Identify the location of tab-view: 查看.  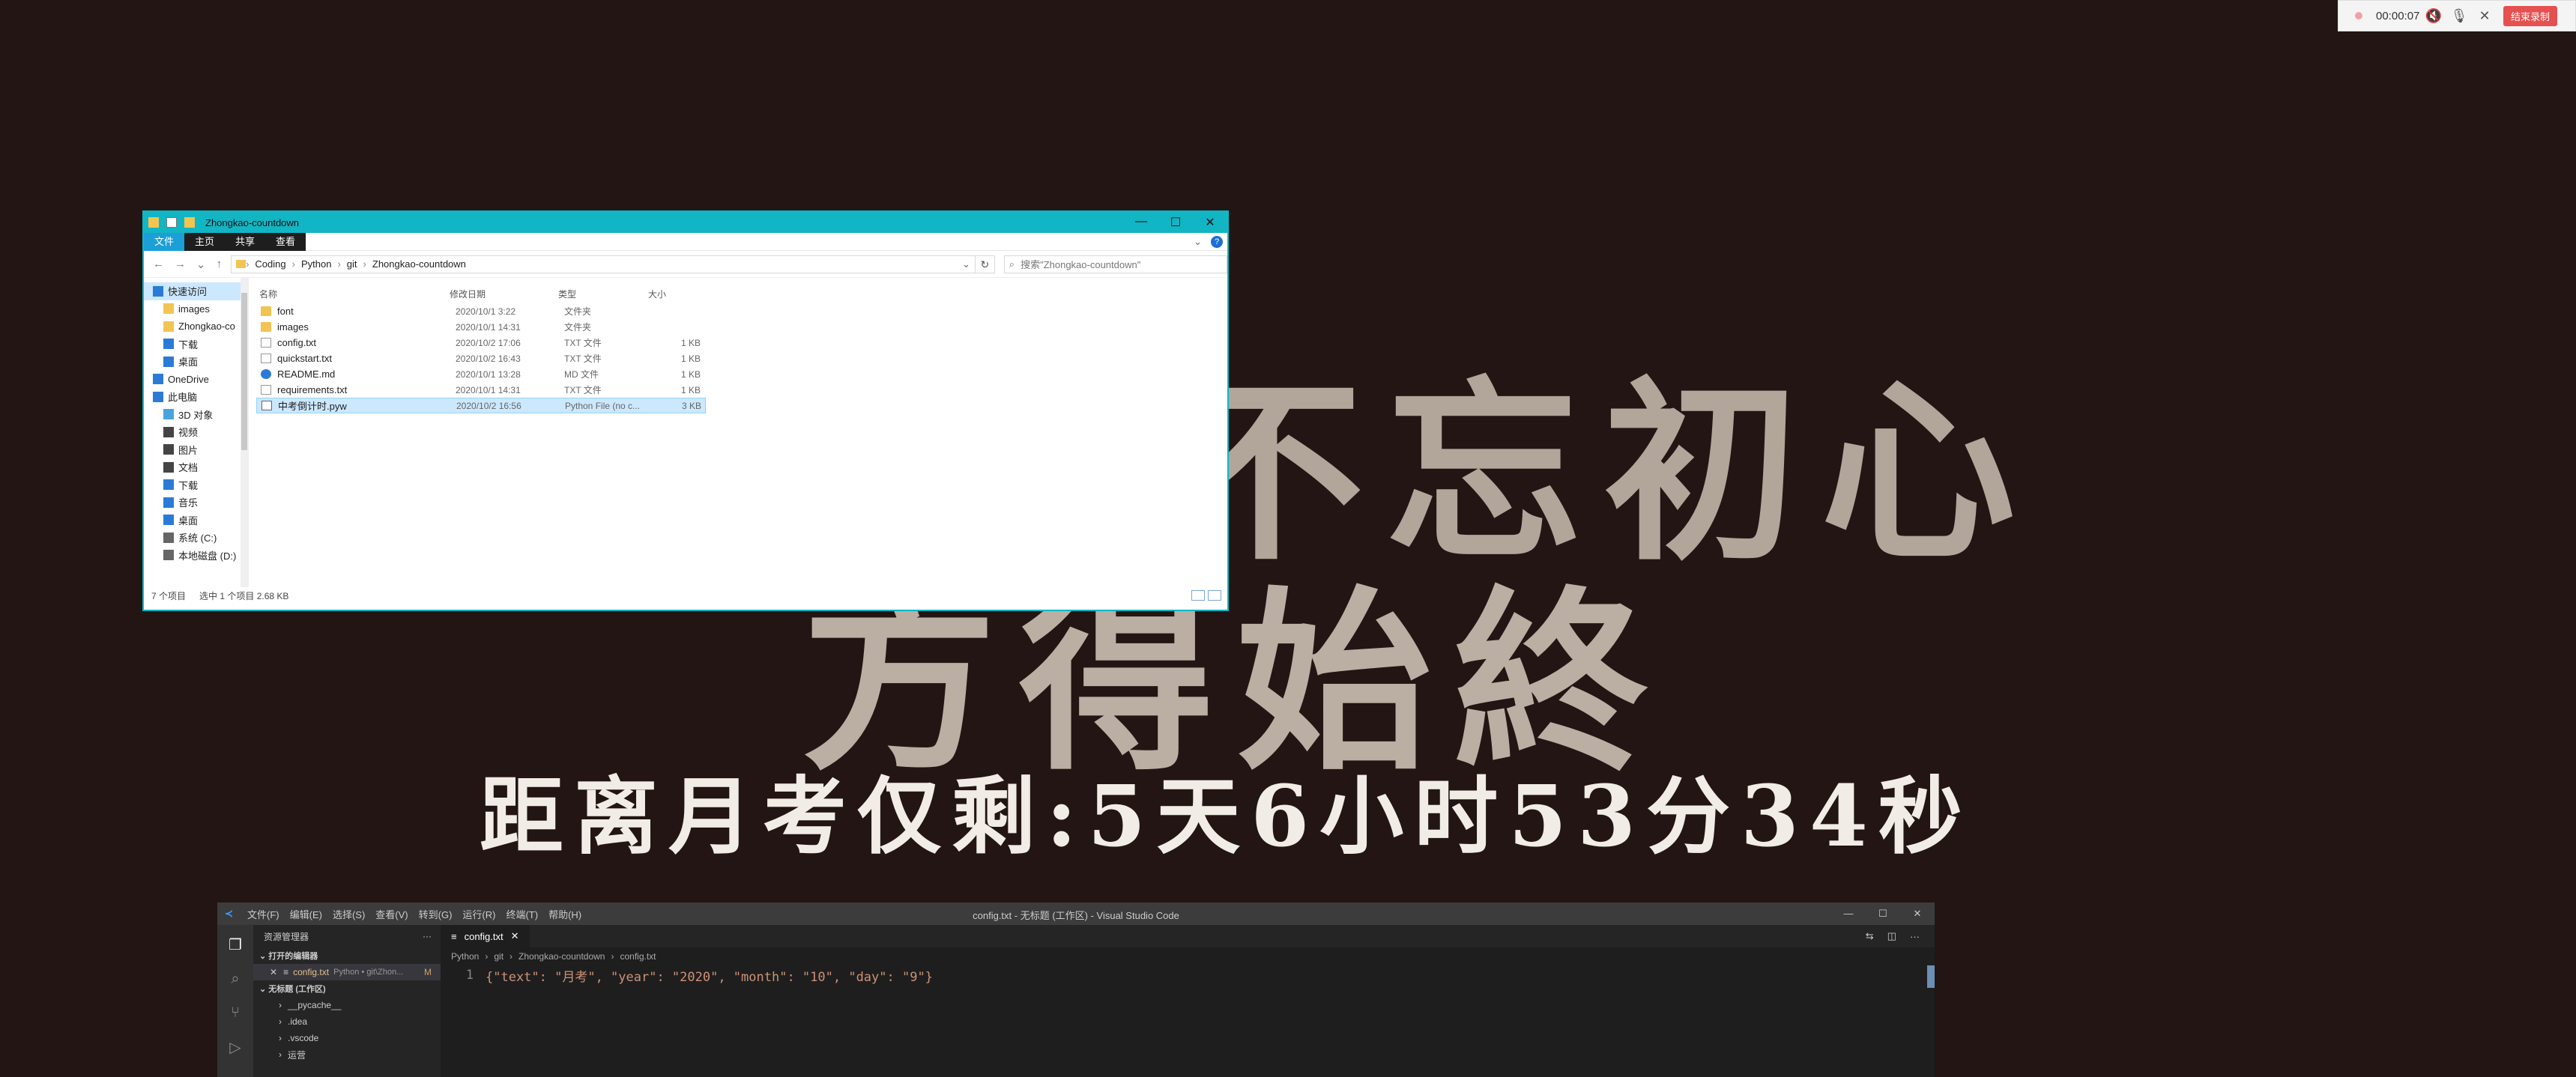
(285, 241).